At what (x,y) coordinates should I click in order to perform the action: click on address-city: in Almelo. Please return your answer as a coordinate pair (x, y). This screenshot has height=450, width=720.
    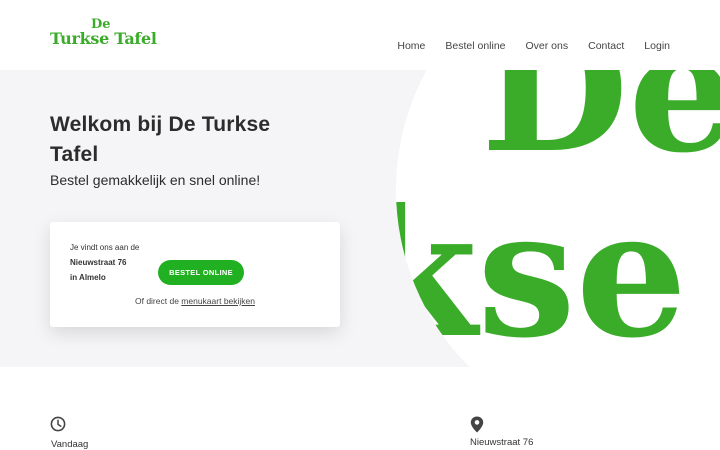
    Looking at the image, I should click on (88, 277).